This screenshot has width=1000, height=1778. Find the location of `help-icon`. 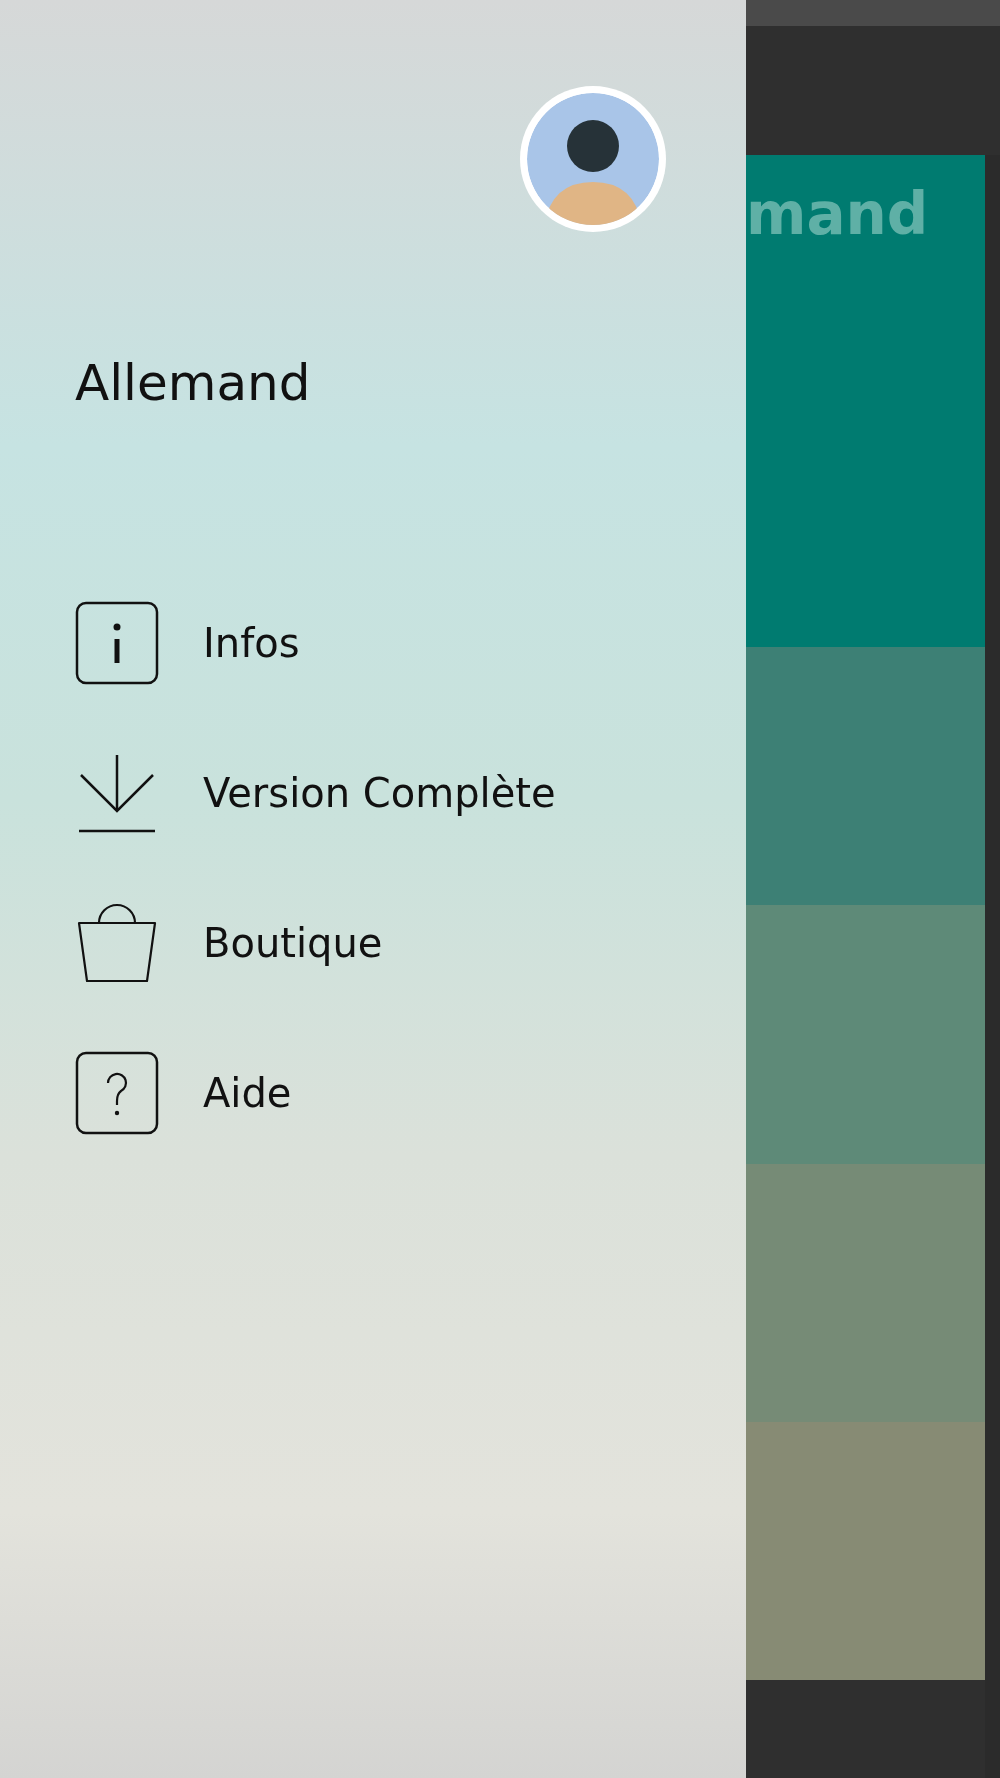

help-icon is located at coordinates (117, 1093).